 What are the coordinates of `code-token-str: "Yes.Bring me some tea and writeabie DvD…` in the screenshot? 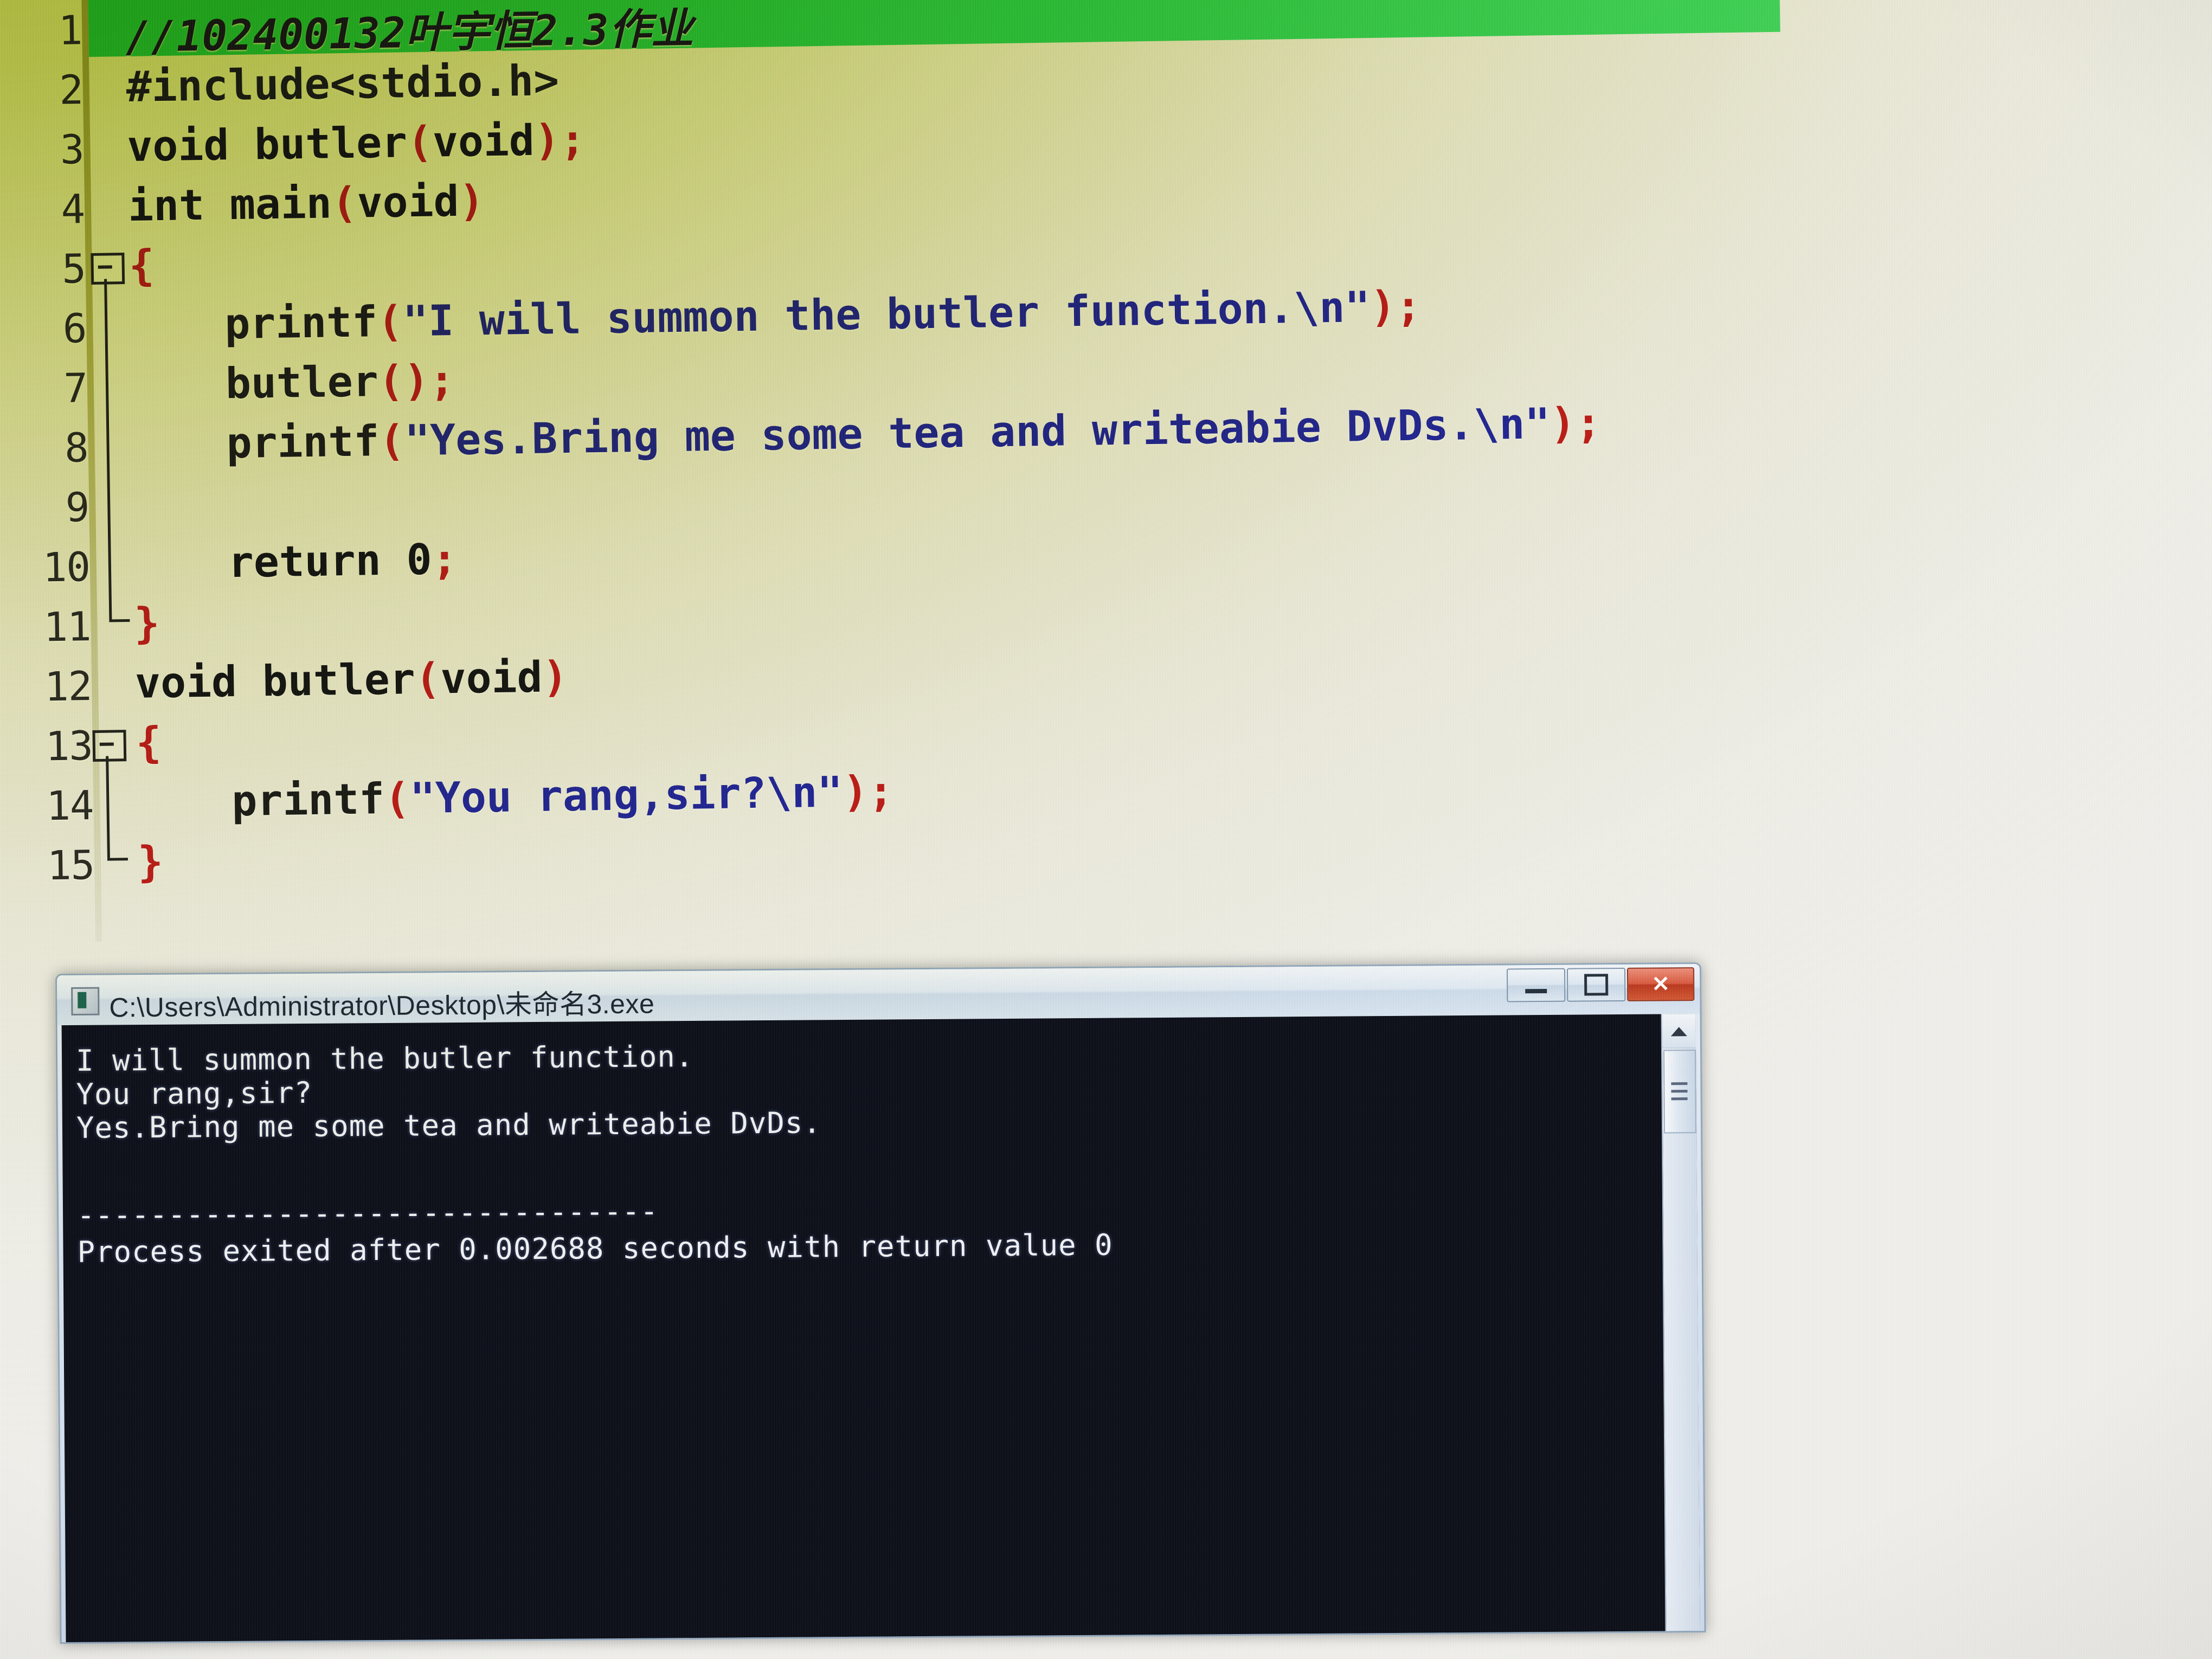 It's located at (977, 433).